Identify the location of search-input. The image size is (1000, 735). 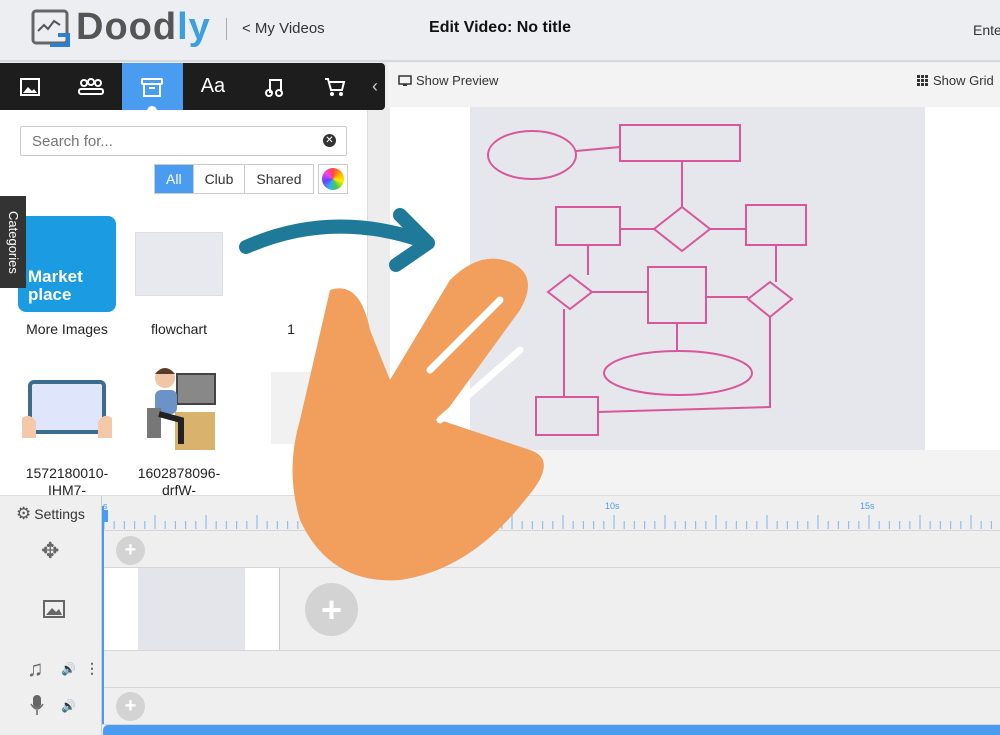
(183, 141).